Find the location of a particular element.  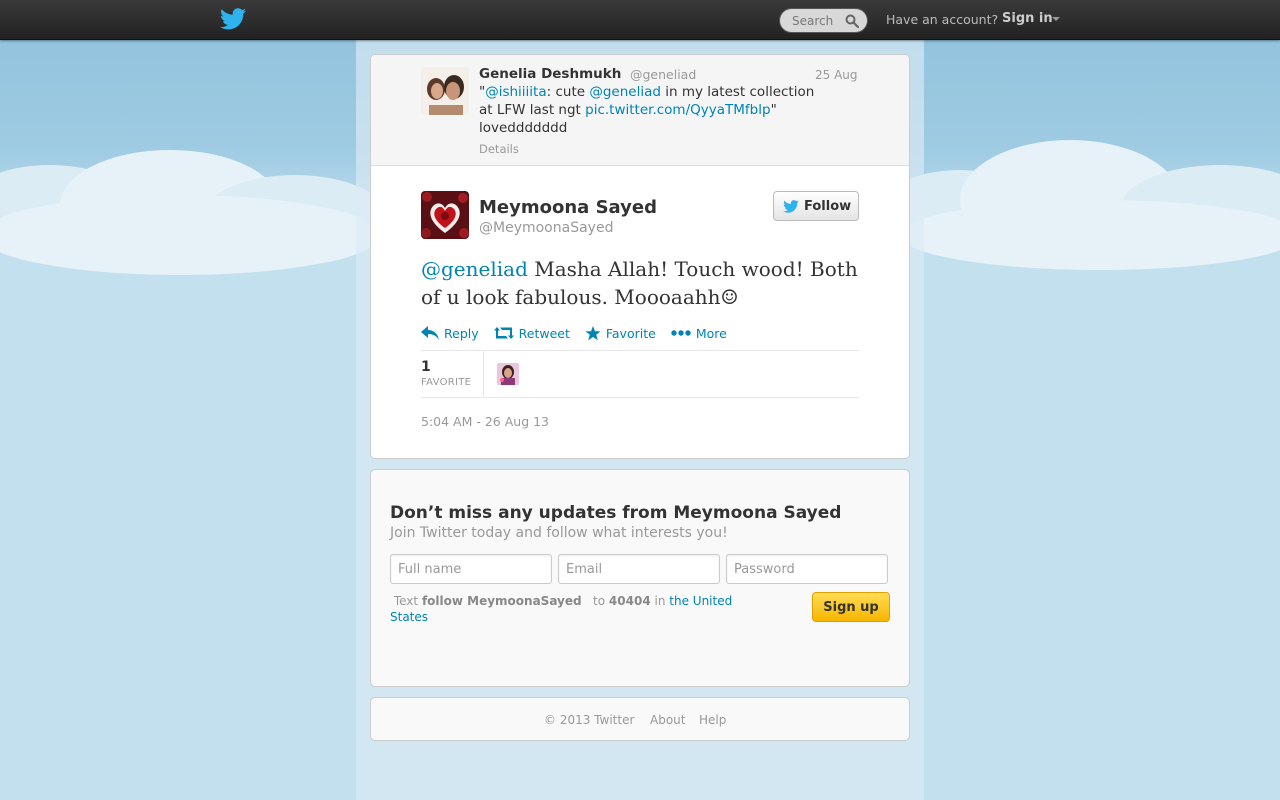

search-input is located at coordinates (819, 20).